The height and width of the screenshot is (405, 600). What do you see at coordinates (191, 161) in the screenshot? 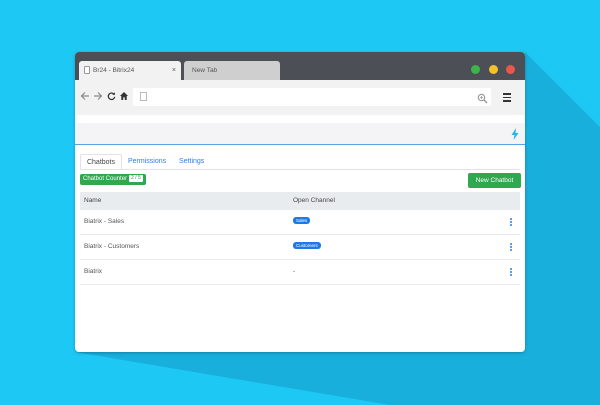
I see `tab-settings: Settings` at bounding box center [191, 161].